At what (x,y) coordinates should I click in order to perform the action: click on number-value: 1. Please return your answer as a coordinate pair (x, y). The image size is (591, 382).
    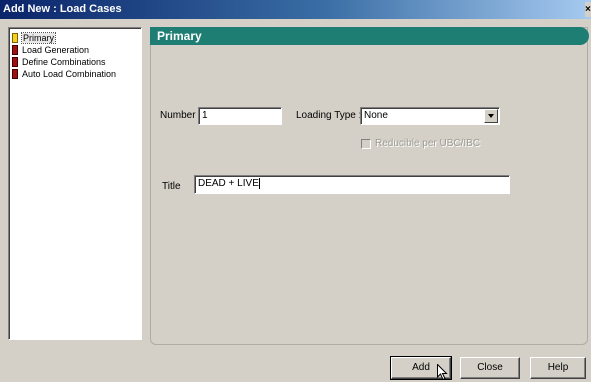
    Looking at the image, I should click on (205, 115).